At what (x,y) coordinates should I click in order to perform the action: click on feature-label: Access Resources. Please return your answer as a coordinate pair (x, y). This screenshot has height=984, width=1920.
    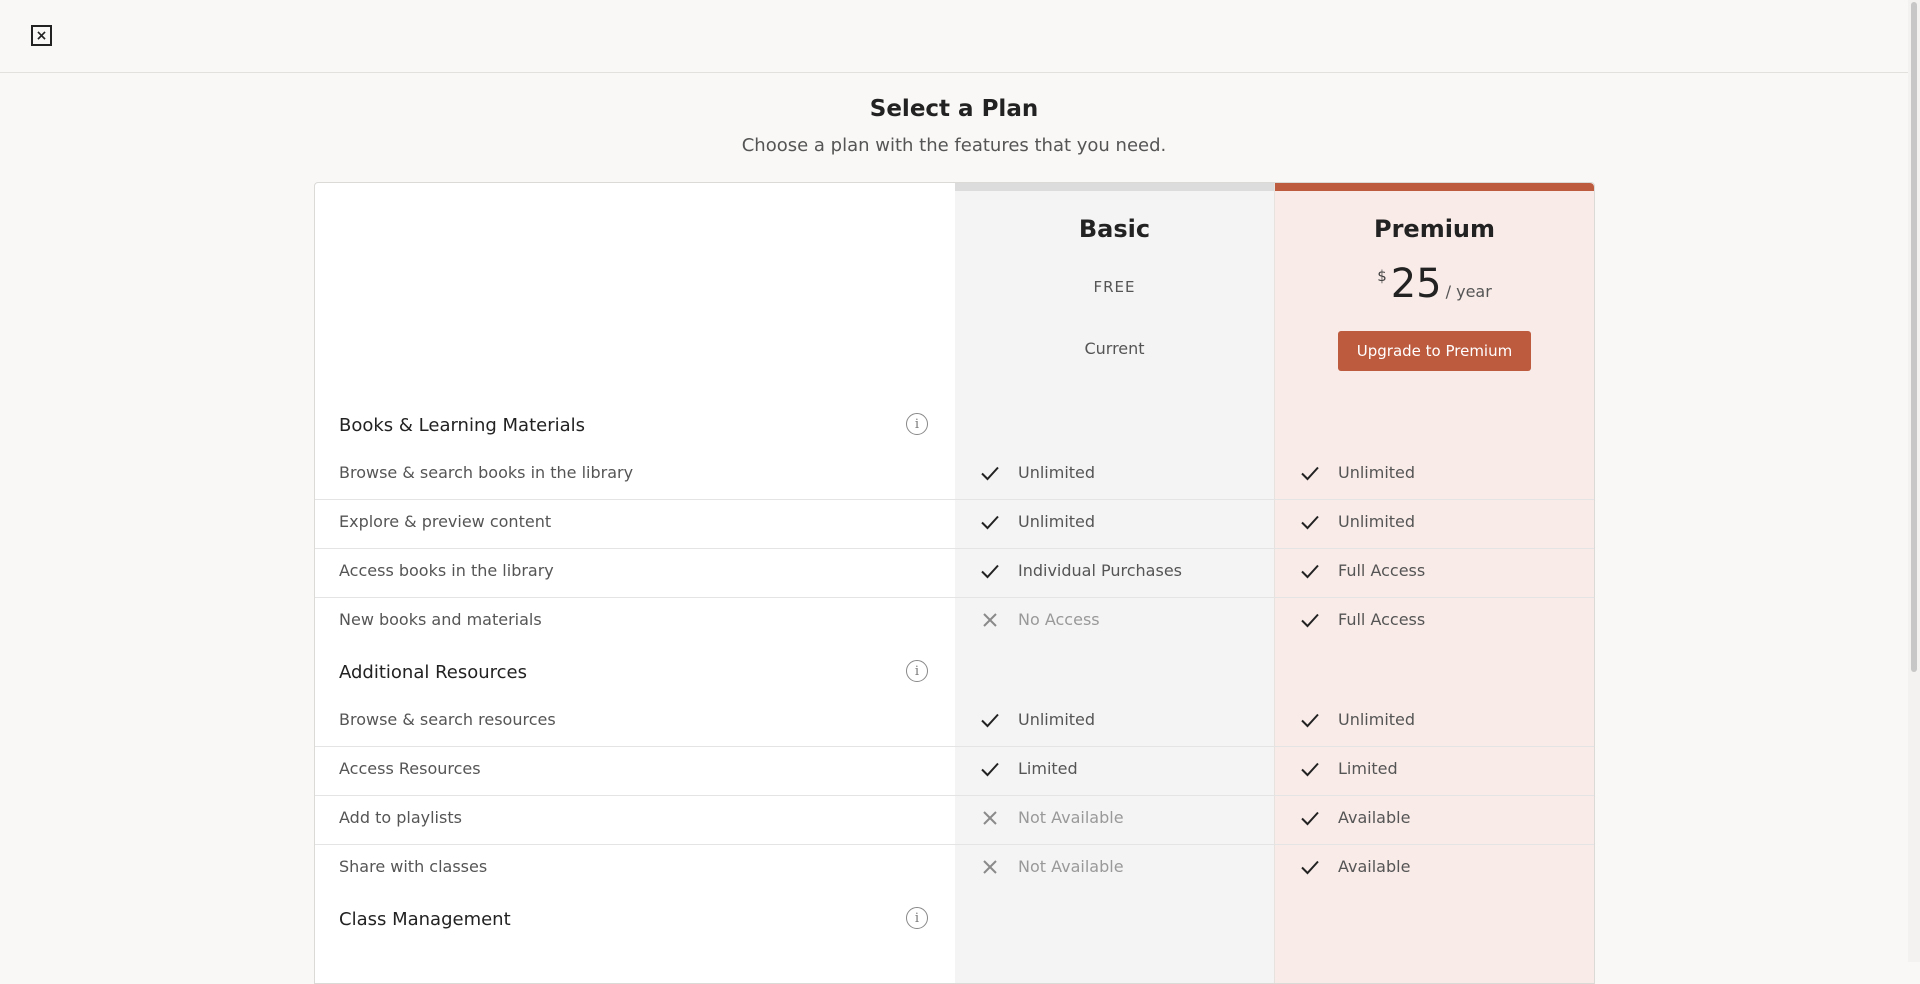
    Looking at the image, I should click on (410, 768).